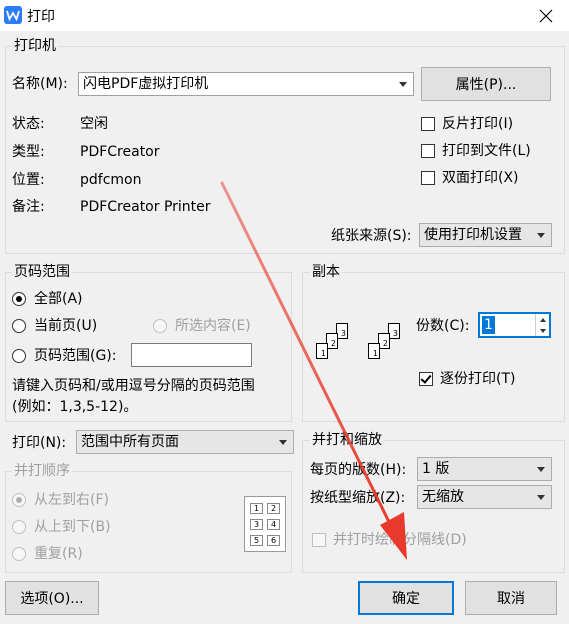 The width and height of the screenshot is (569, 624). What do you see at coordinates (514, 325) in the screenshot?
I see `copies-count-stepper: 1` at bounding box center [514, 325].